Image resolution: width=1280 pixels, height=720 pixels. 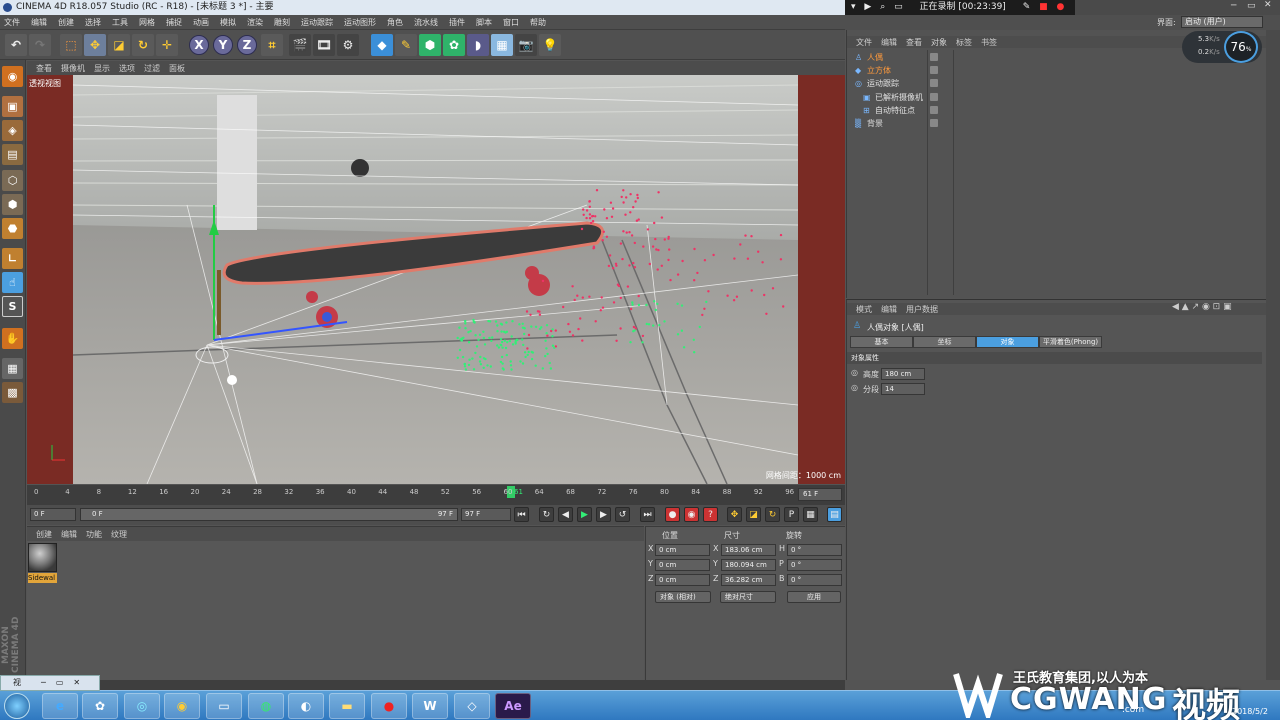 What do you see at coordinates (513, 706) in the screenshot?
I see `taskbar-aftereffects-icon: Ae` at bounding box center [513, 706].